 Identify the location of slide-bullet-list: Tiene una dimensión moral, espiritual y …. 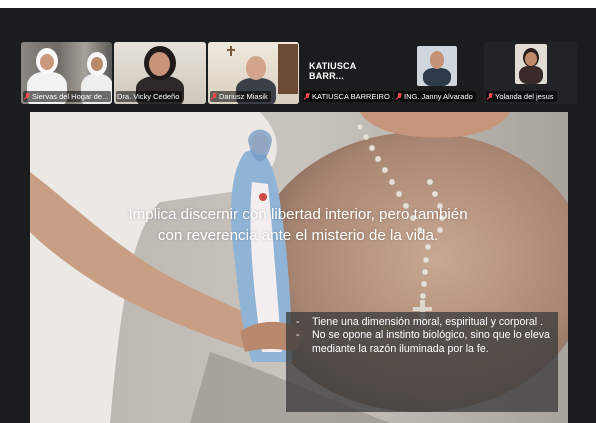
(420, 336).